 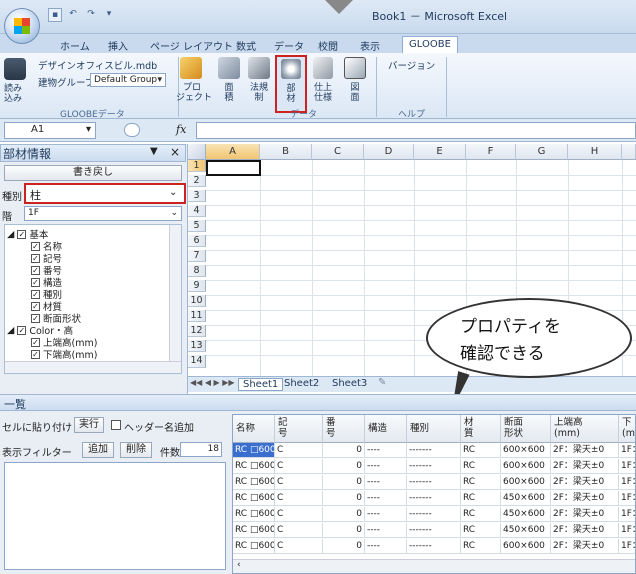 I want to click on tab-formulas: 数式, so click(x=246, y=45).